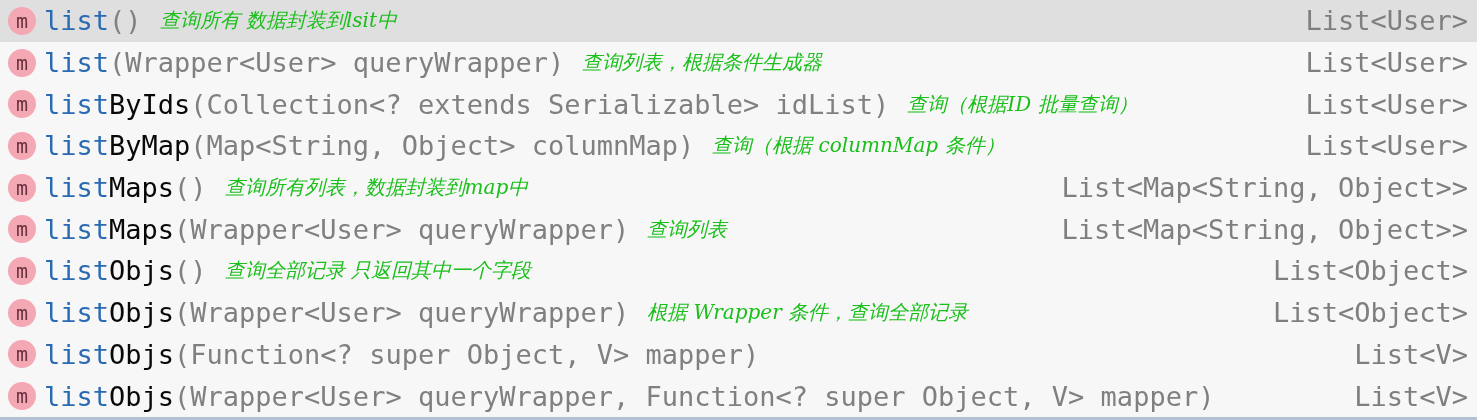 This screenshot has height=420, width=1477. Describe the element at coordinates (738, 21) in the screenshot. I see `completion-item: m list() 查询所有 数据封装到lsit中 List<User>` at that location.